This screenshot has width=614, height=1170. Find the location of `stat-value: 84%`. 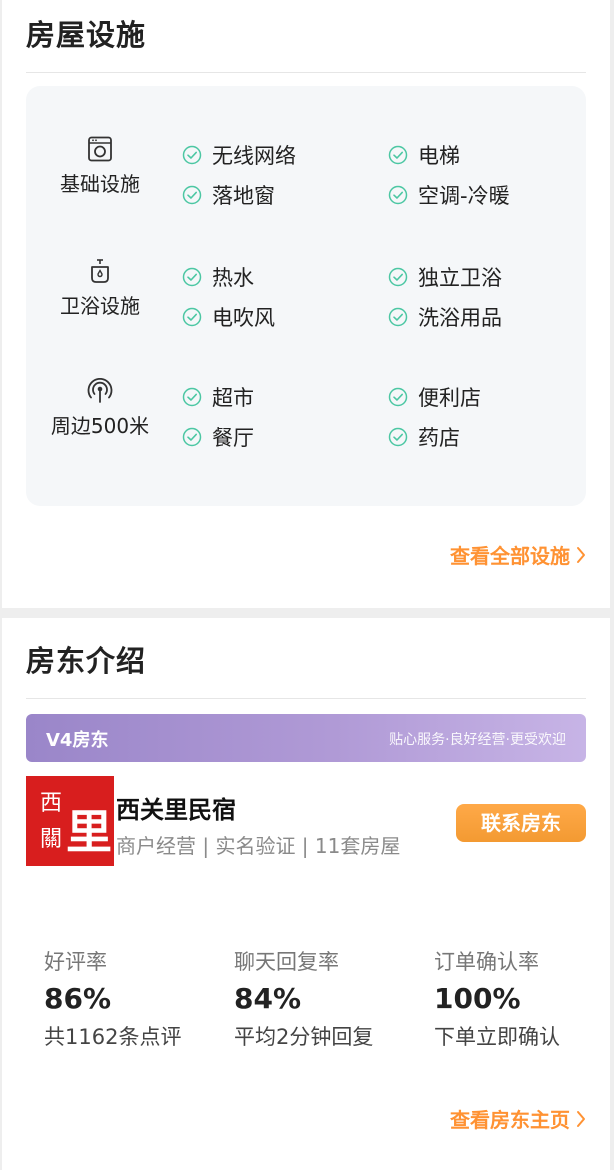

stat-value: 84% is located at coordinates (268, 998).